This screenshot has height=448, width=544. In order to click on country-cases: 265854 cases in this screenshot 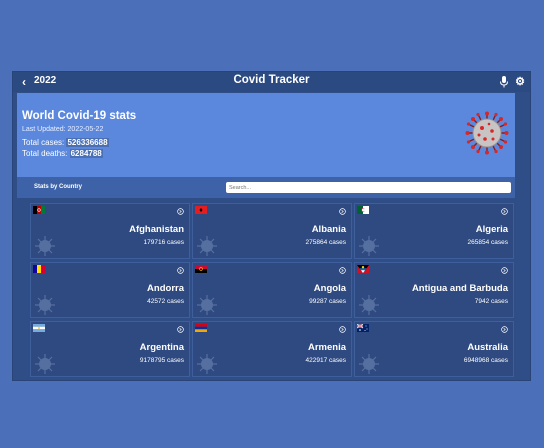, I will do `click(487, 242)`.